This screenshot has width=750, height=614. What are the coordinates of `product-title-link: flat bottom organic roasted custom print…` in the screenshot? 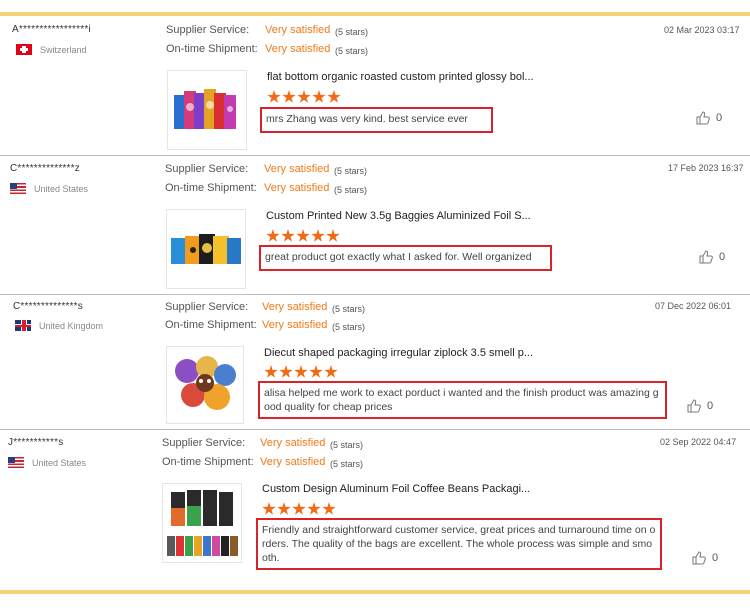 It's located at (400, 77).